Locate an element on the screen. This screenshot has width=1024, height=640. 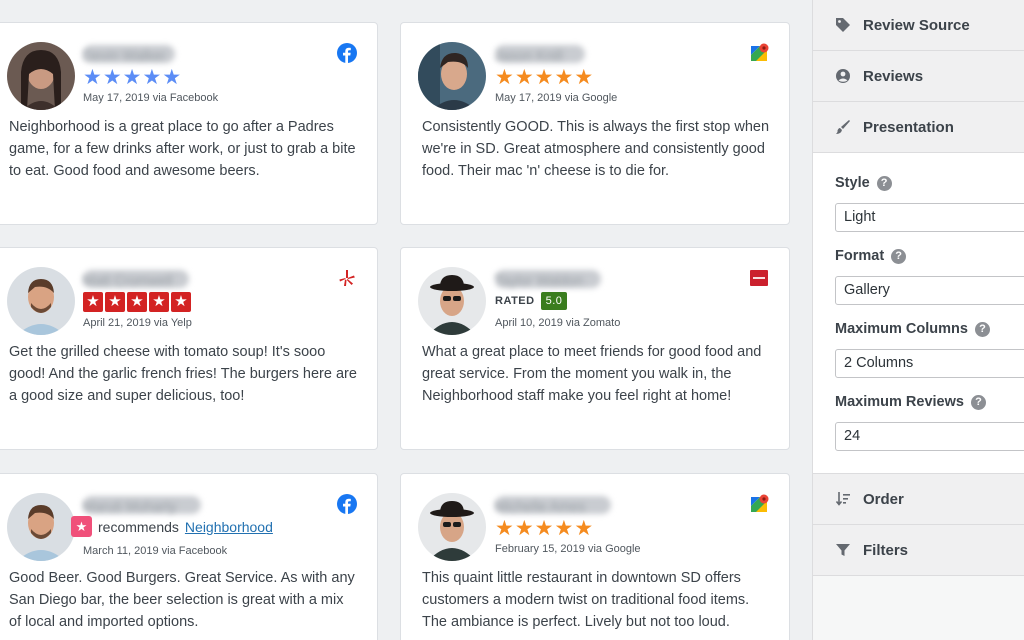
panel-title: Reviews is located at coordinates (893, 76).